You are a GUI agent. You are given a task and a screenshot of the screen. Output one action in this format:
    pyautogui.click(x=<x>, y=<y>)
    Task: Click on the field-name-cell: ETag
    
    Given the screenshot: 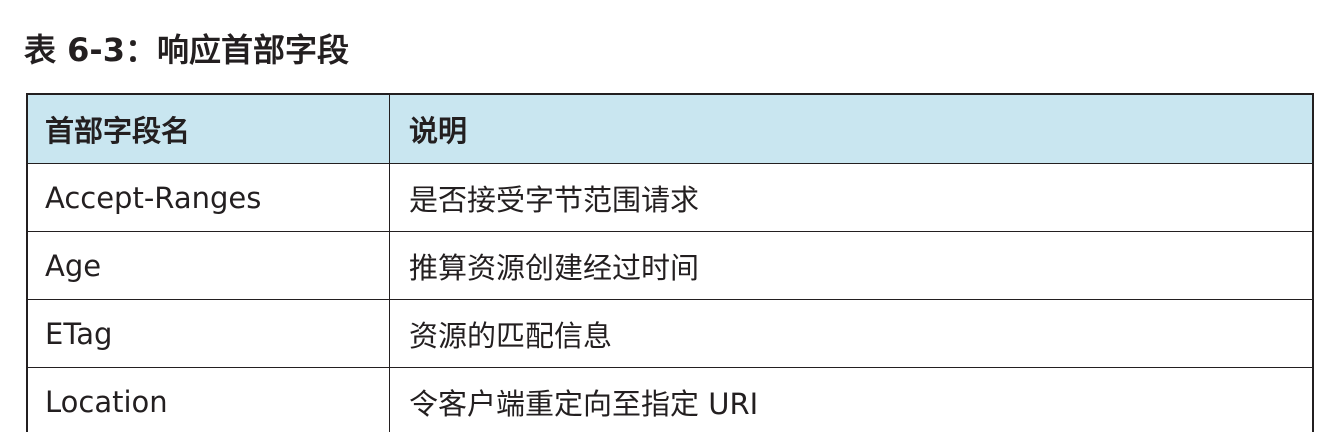 What is the action you would take?
    pyautogui.click(x=209, y=333)
    